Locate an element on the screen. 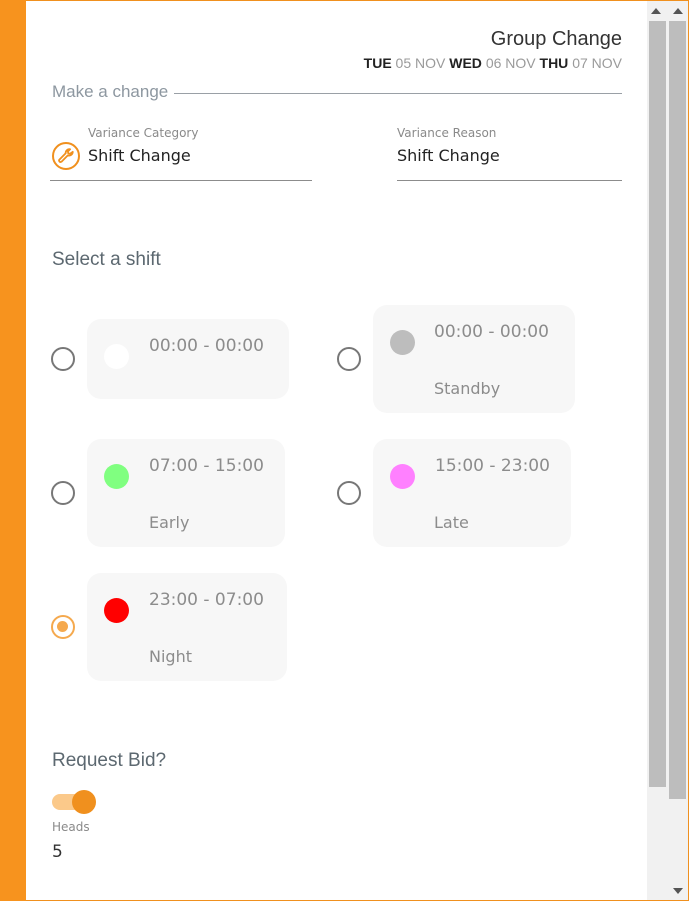  make-change-divider: Make a change is located at coordinates (337, 93).